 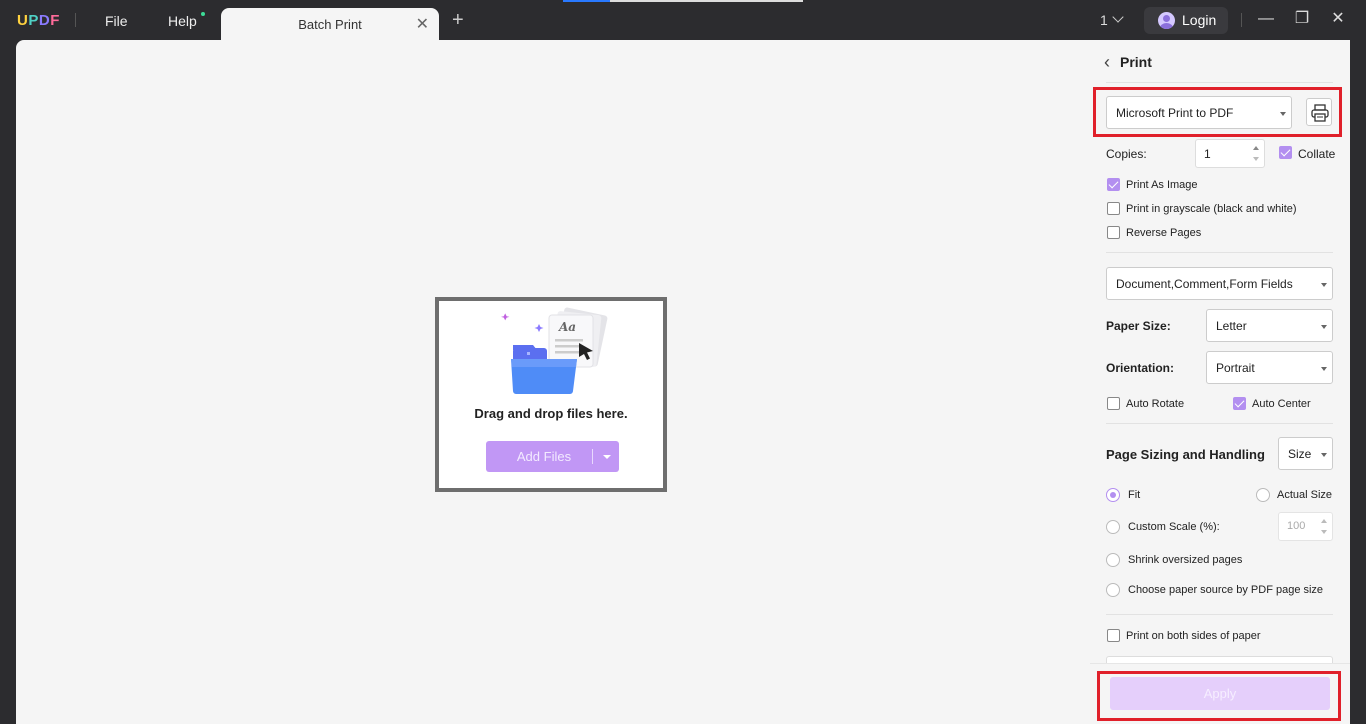 I want to click on printer-icon, so click(x=1320, y=113).